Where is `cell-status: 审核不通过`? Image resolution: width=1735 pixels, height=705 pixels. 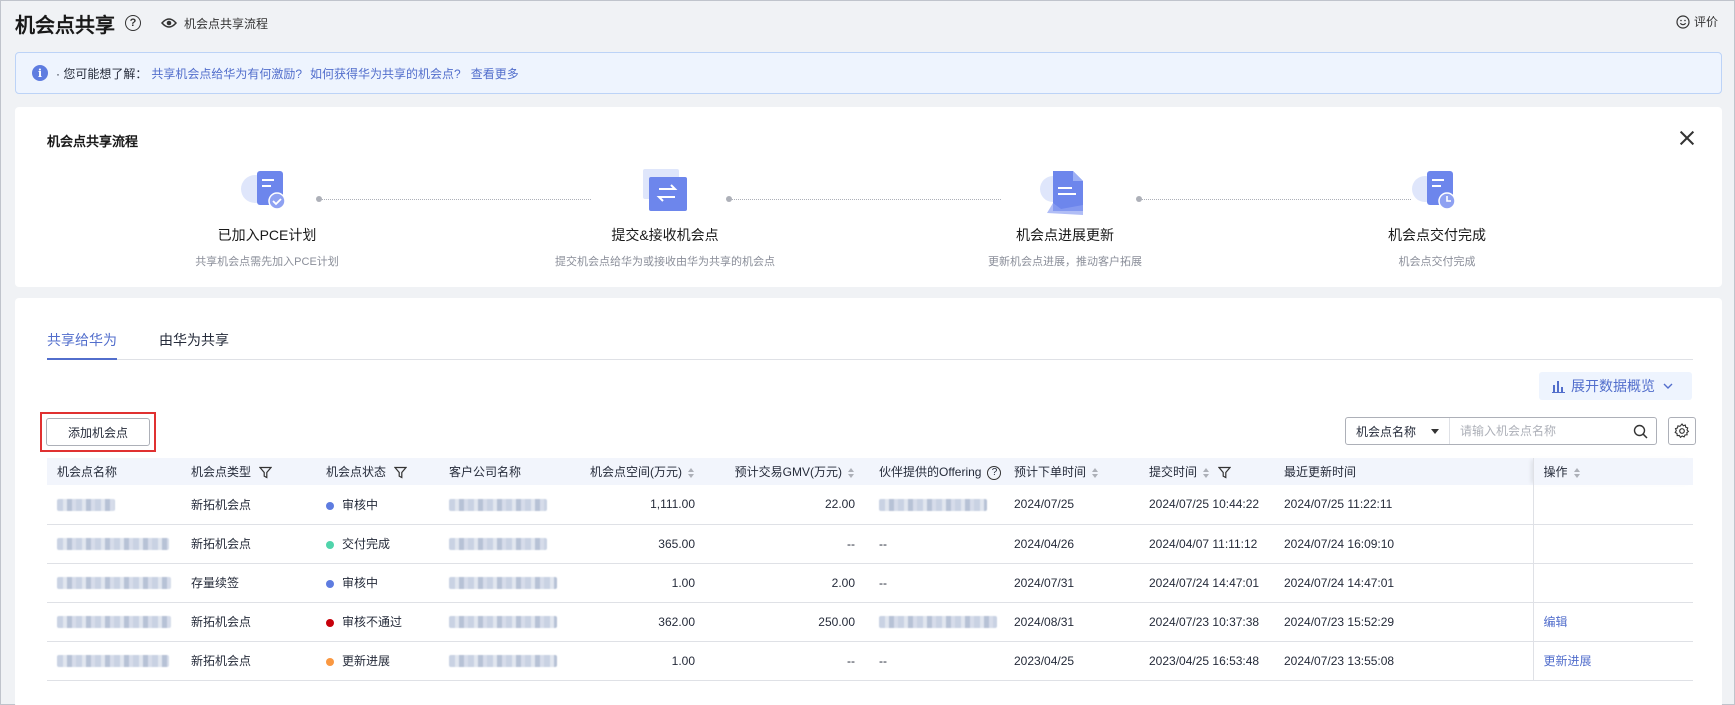 cell-status: 审核不通过 is located at coordinates (377, 622).